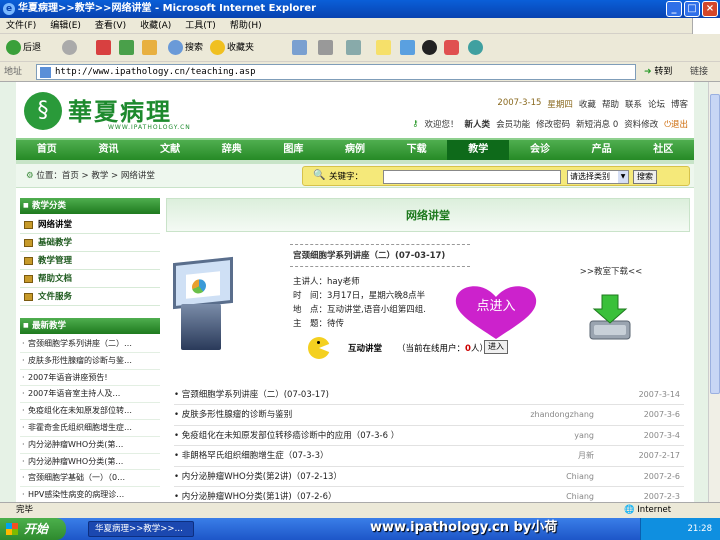 The height and width of the screenshot is (540, 720). Describe the element at coordinates (464, 527) in the screenshot. I see `watermark-text: www.ipathology.cn by小荷` at that location.